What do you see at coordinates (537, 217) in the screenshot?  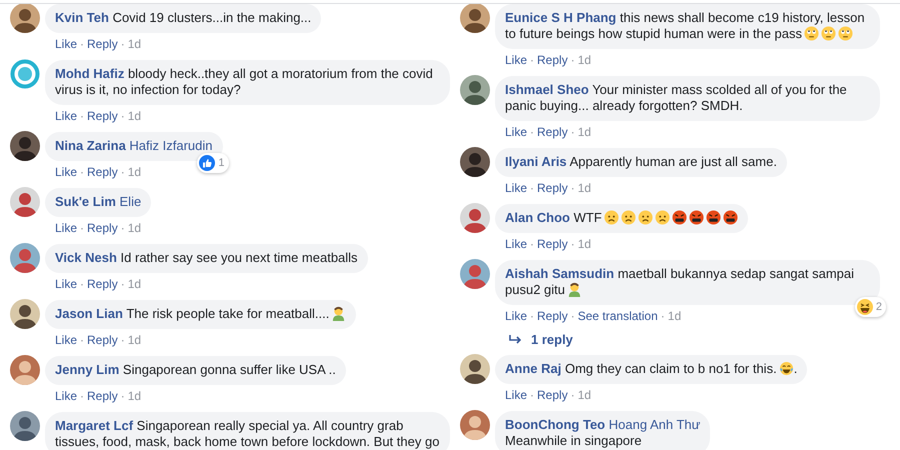 I see `commenter-name: Alan Choo` at bounding box center [537, 217].